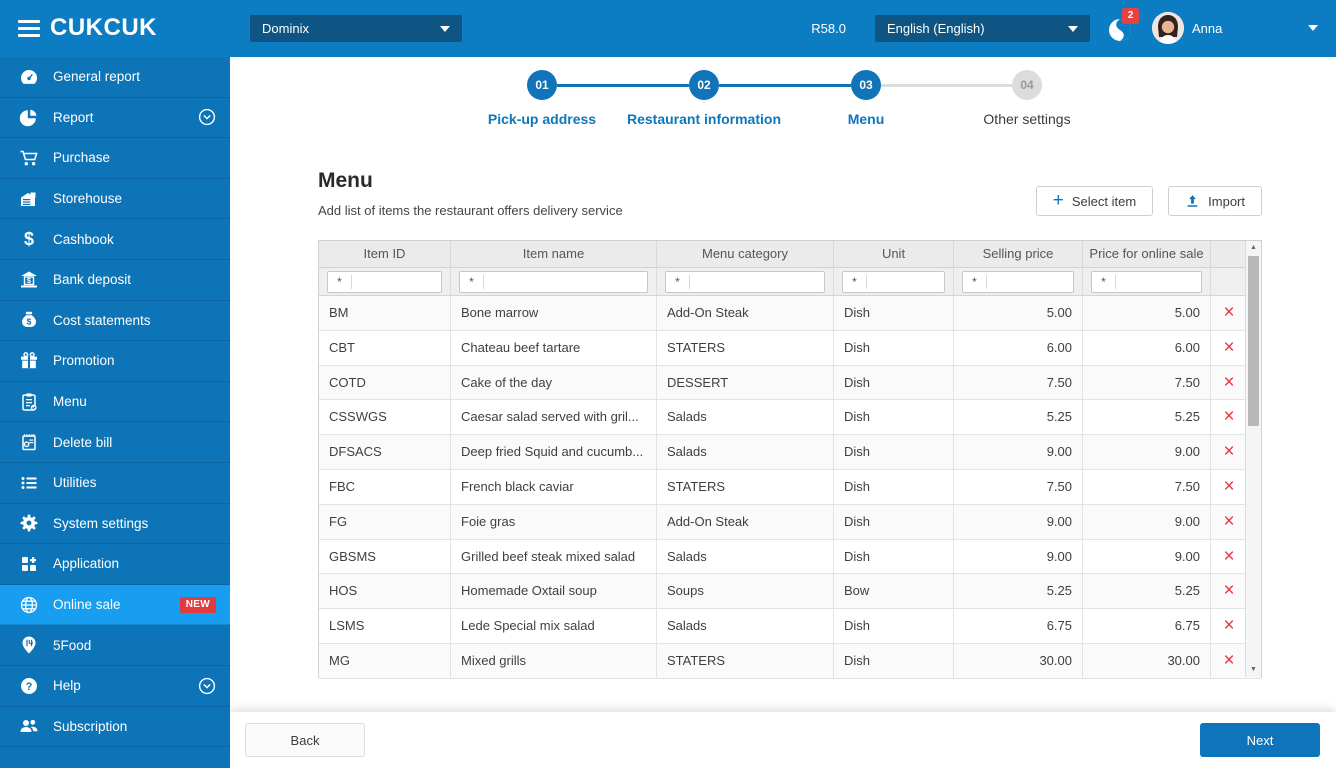 This screenshot has width=1336, height=768. What do you see at coordinates (1018, 254) in the screenshot?
I see `column-header-selling-price: Selling price` at bounding box center [1018, 254].